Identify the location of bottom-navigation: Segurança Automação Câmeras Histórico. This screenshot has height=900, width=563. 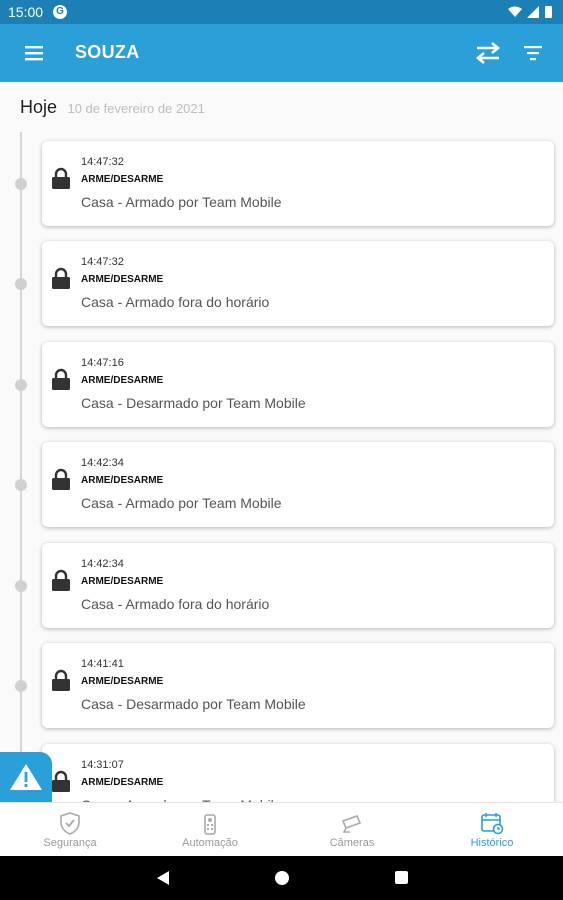
(281, 829).